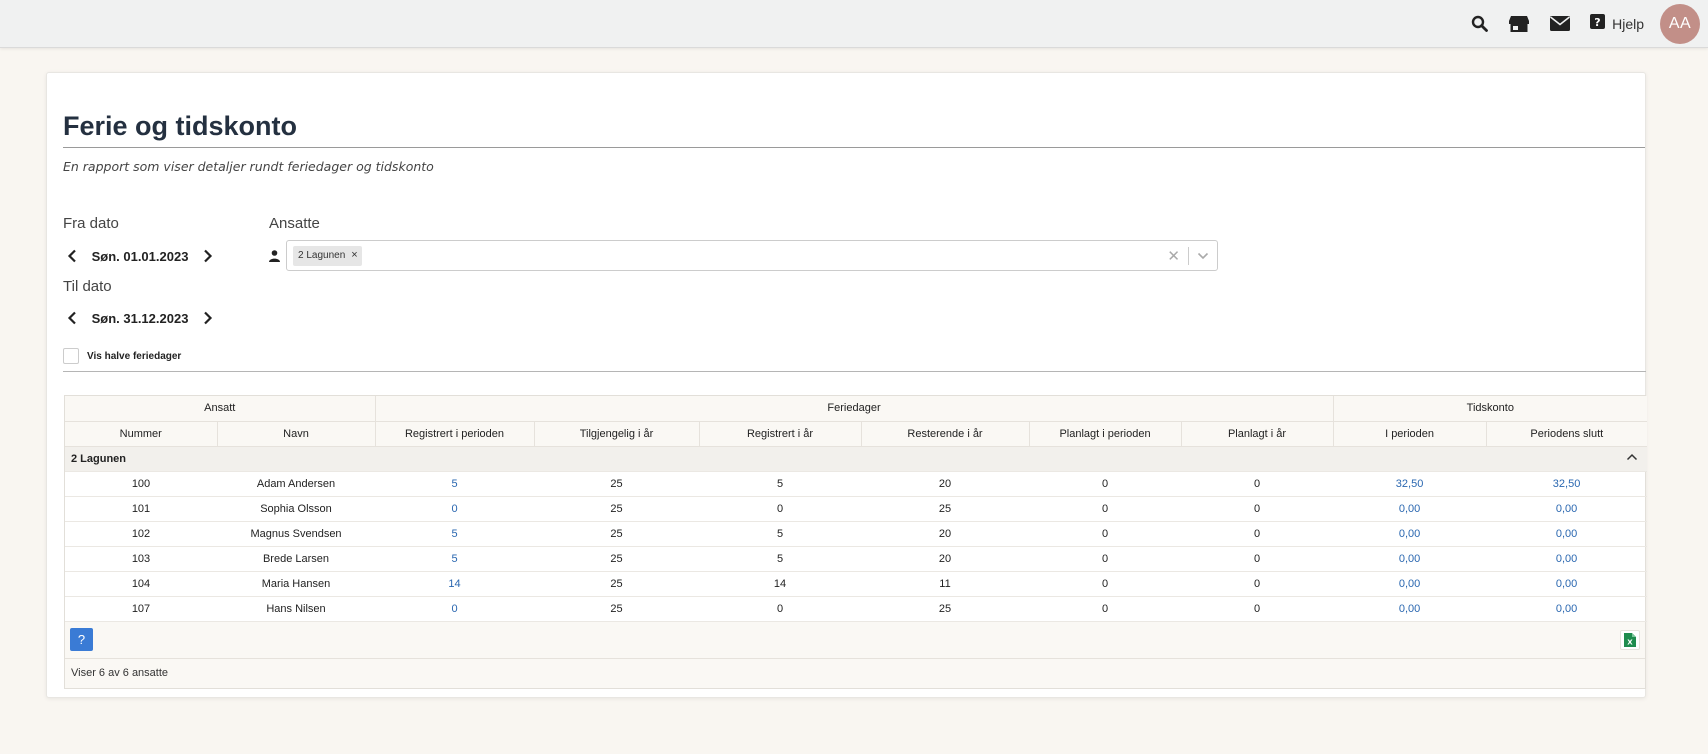  What do you see at coordinates (1560, 23) in the screenshot?
I see `mail-icon` at bounding box center [1560, 23].